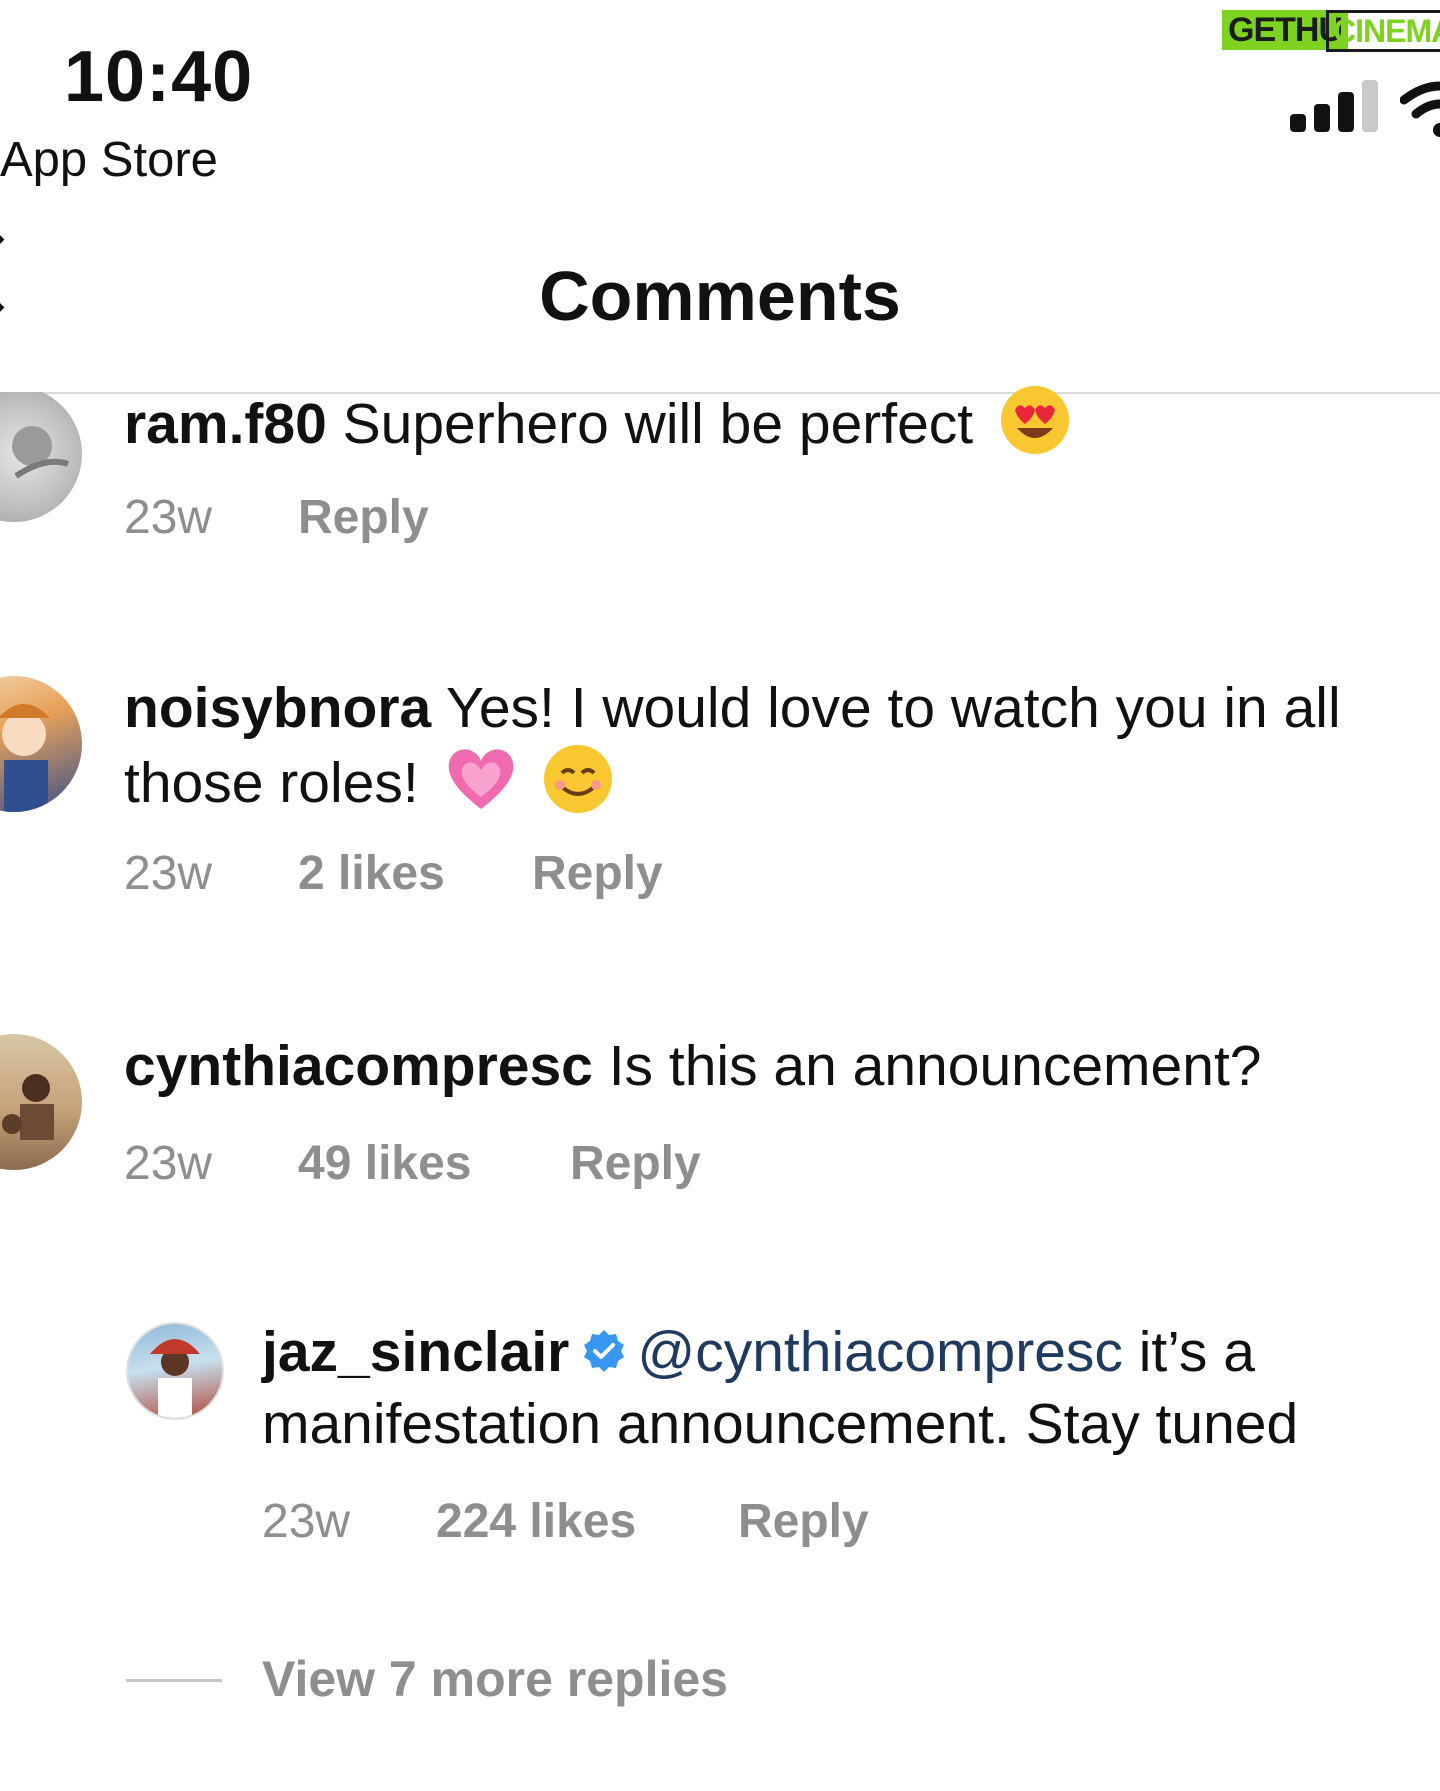 This screenshot has height=1791, width=1440. What do you see at coordinates (174, 1680) in the screenshot?
I see `view-more-replies-line` at bounding box center [174, 1680].